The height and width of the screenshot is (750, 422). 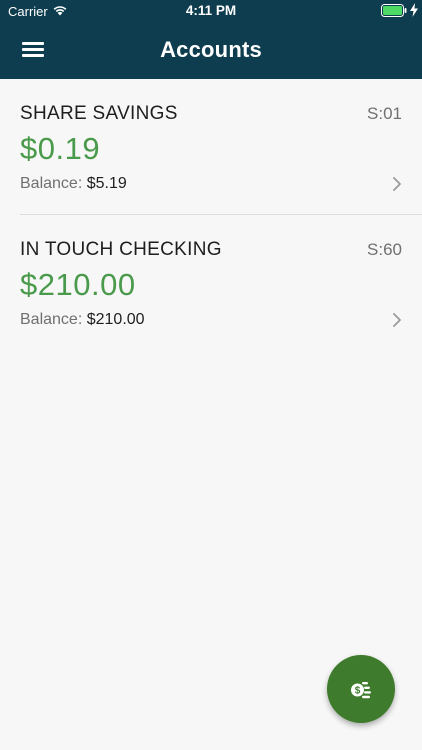 What do you see at coordinates (78, 284) in the screenshot?
I see `available-amount: $210.00` at bounding box center [78, 284].